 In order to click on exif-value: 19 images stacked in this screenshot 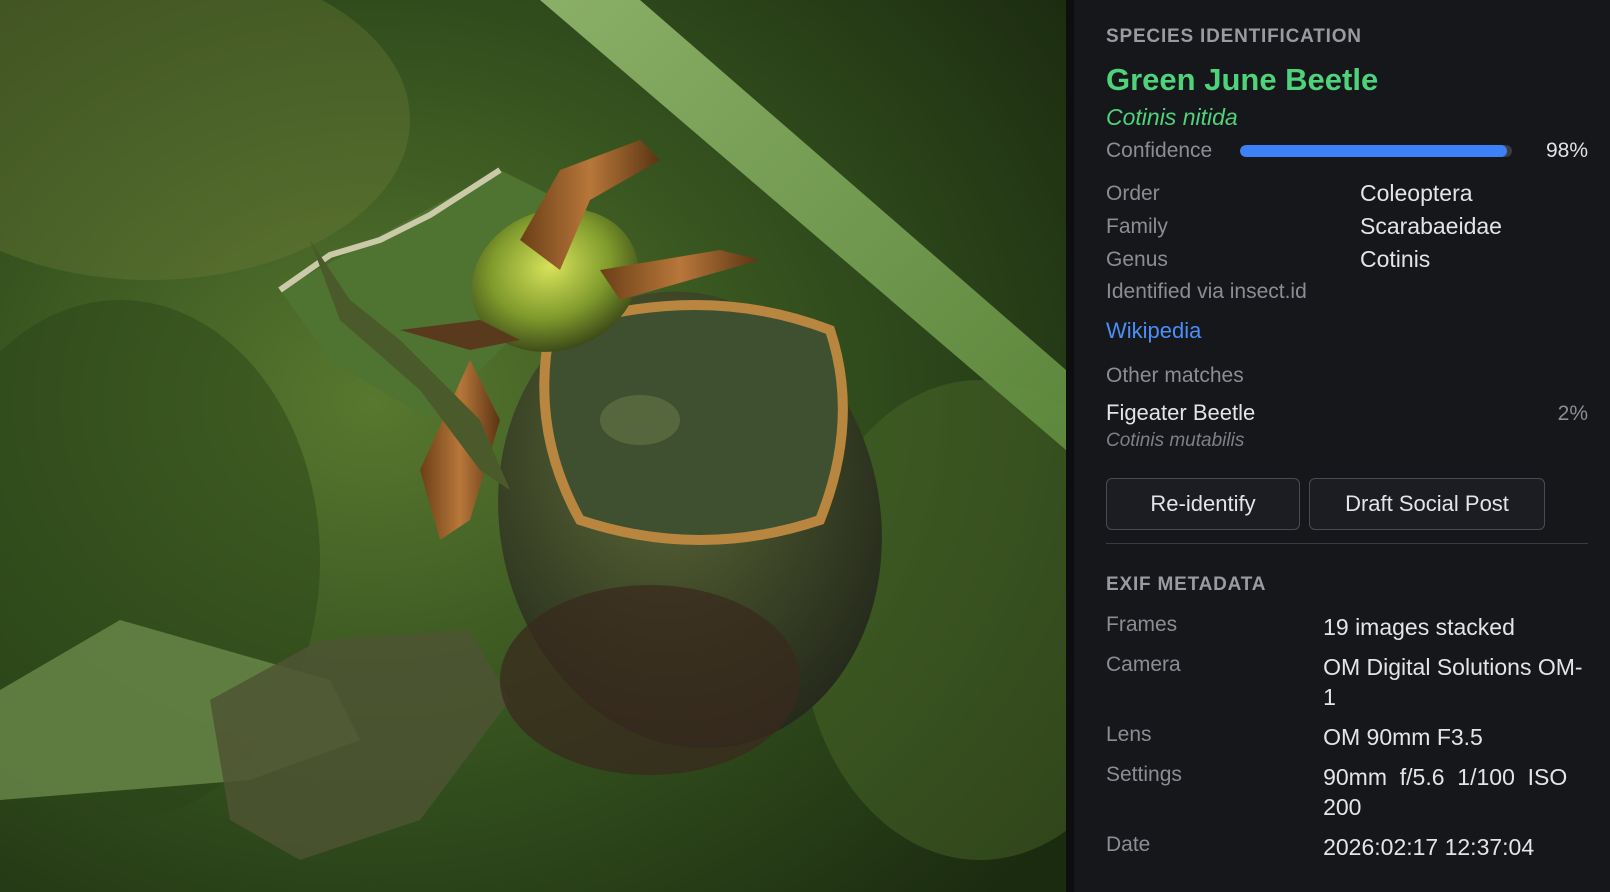, I will do `click(1419, 627)`.